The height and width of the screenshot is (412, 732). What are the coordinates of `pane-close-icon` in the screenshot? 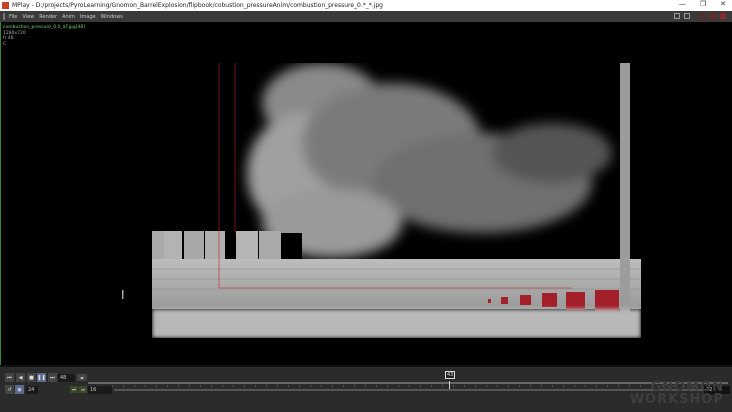 It's located at (713, 16).